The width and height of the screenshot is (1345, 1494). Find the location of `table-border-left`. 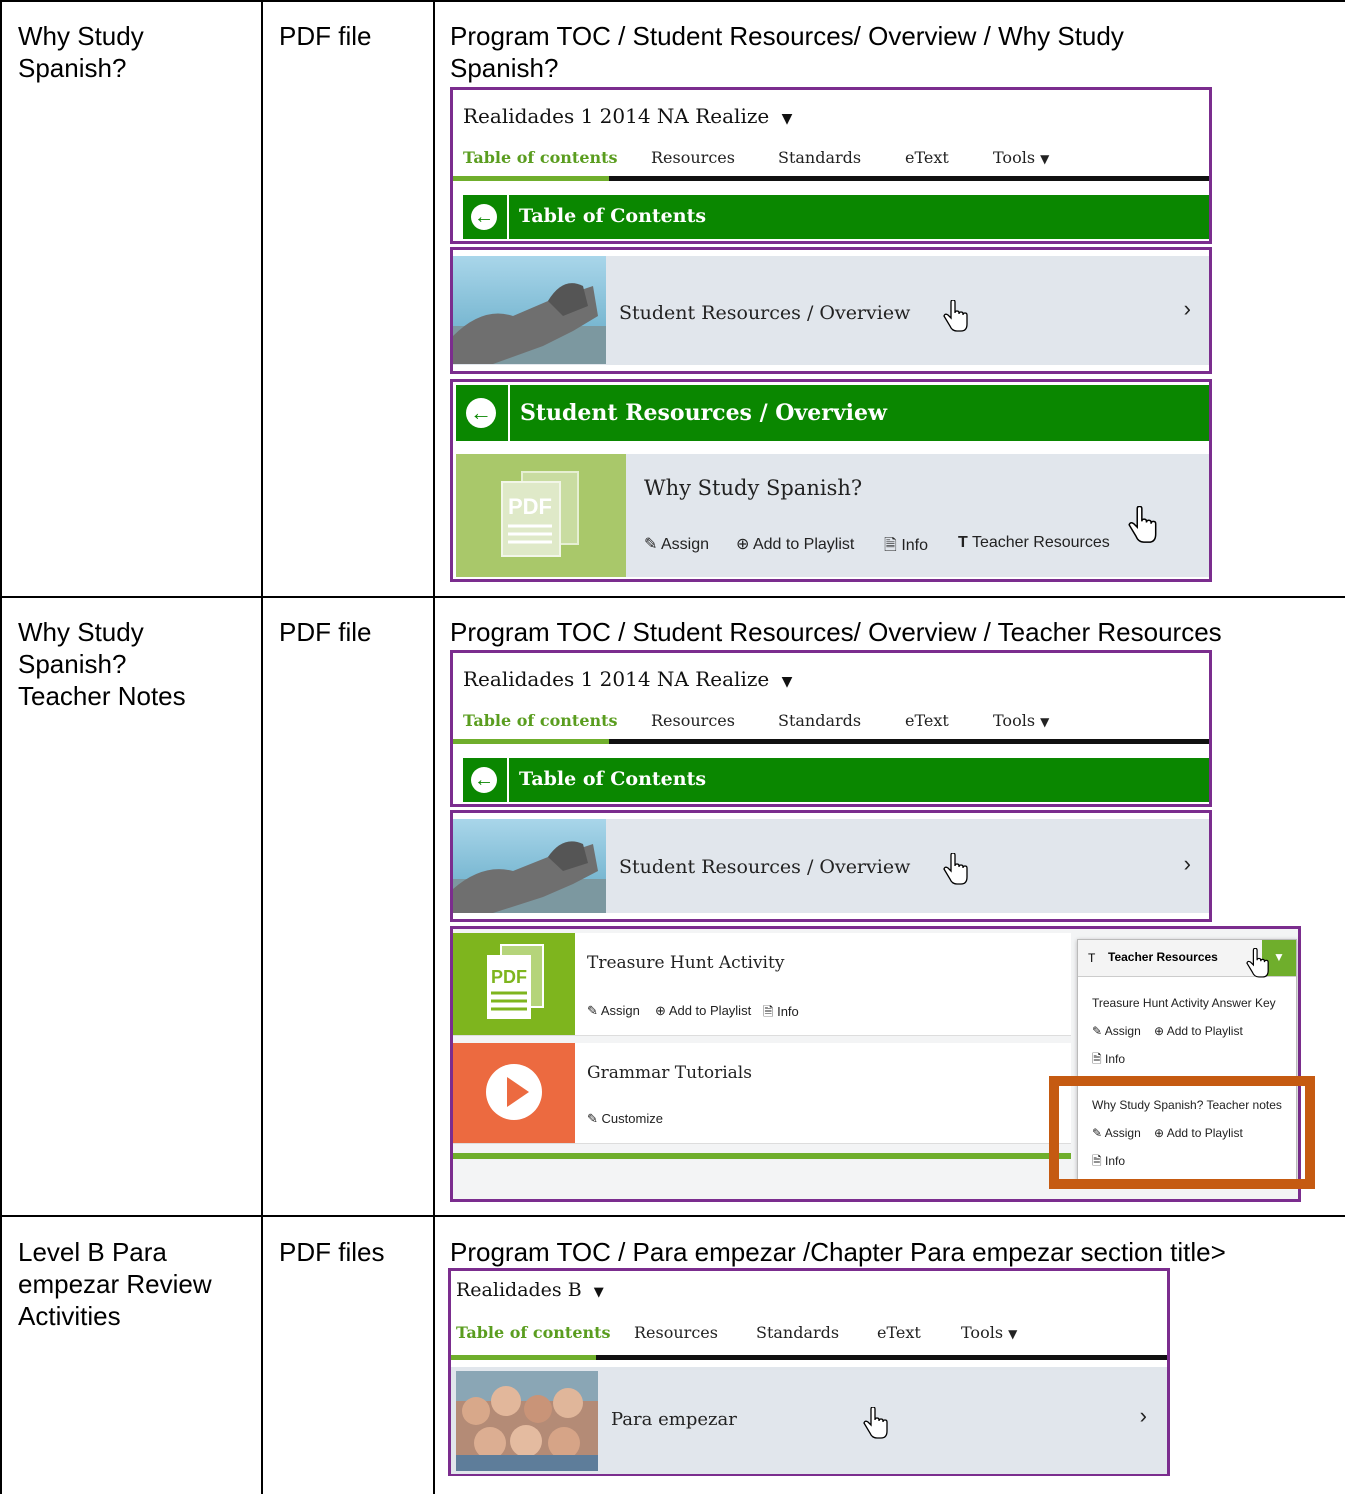

table-border-left is located at coordinates (1, 747).